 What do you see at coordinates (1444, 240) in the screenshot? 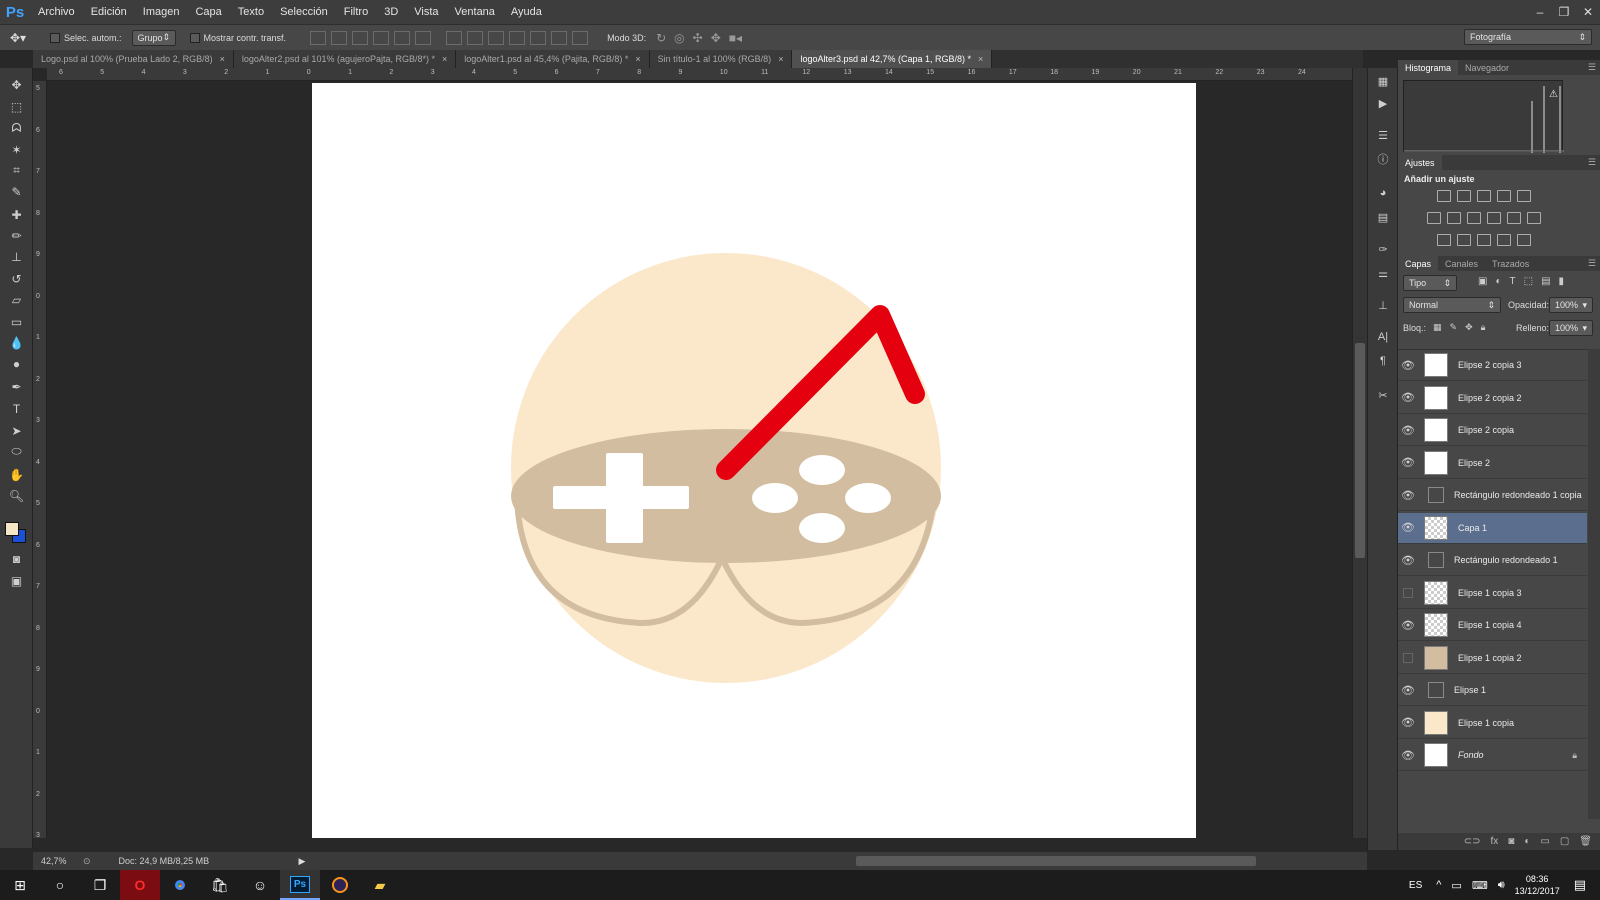
I see `invert-adjust-icon` at bounding box center [1444, 240].